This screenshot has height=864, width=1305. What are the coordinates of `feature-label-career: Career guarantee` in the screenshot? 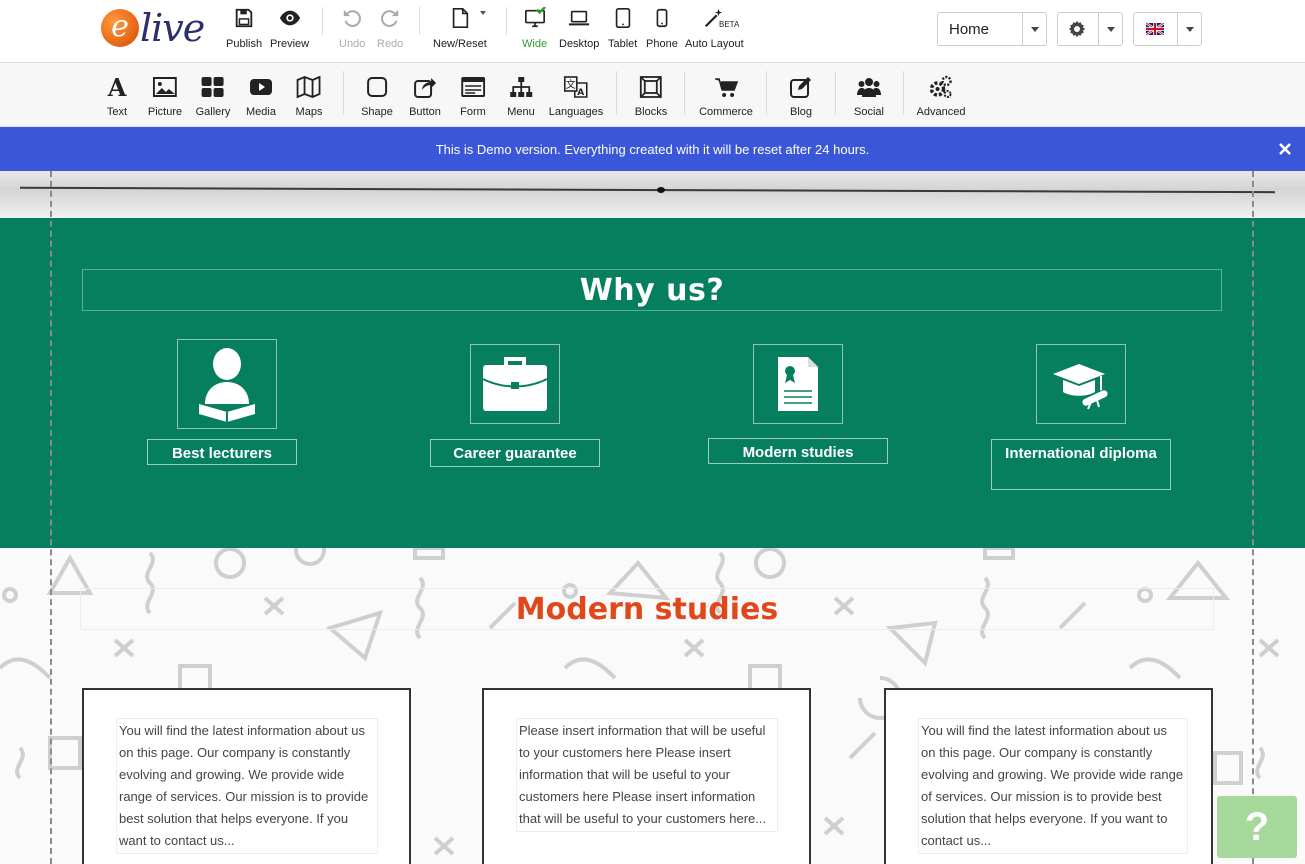 It's located at (515, 453).